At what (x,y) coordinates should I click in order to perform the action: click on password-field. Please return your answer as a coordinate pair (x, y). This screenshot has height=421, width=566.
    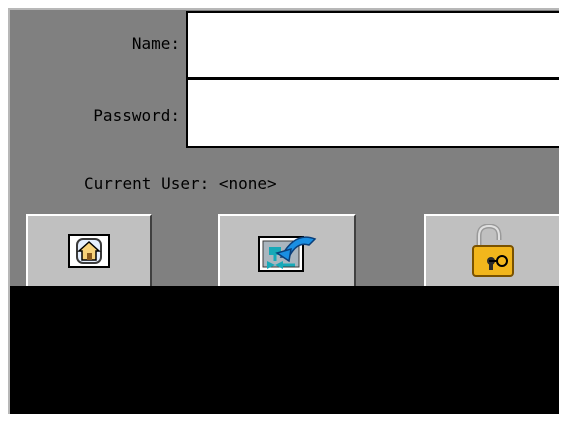
    Looking at the image, I should click on (372, 113).